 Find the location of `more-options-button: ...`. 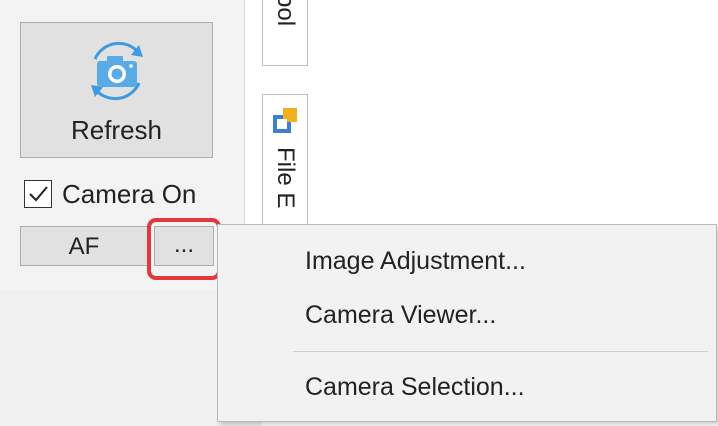

more-options-button: ... is located at coordinates (184, 246).